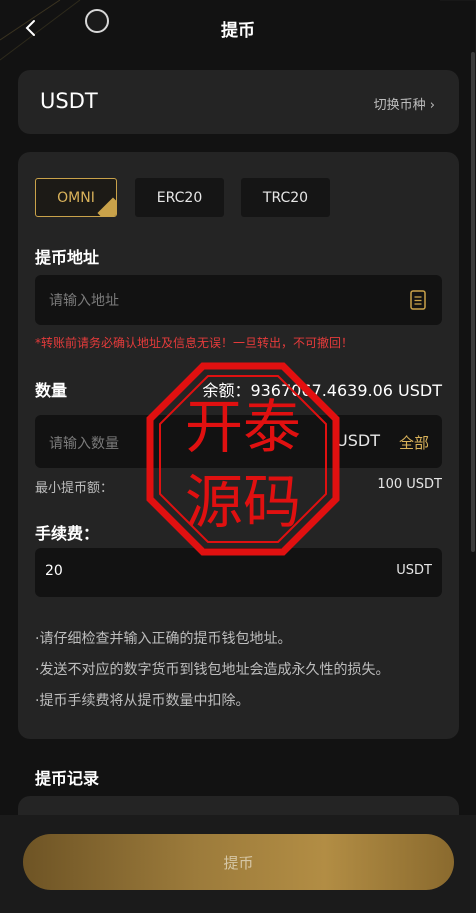 The height and width of the screenshot is (913, 476). What do you see at coordinates (238, 31) in the screenshot?
I see `page-title: 提币` at bounding box center [238, 31].